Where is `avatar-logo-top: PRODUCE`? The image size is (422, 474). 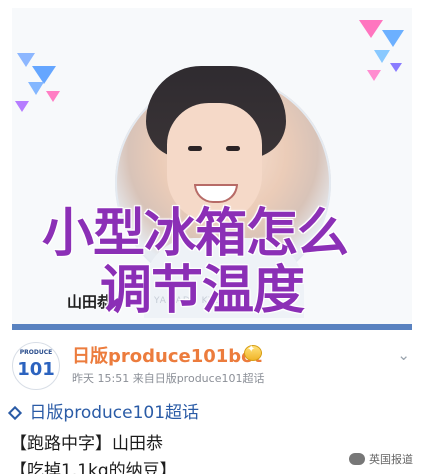
avatar-logo-top: PRODUCE is located at coordinates (36, 352).